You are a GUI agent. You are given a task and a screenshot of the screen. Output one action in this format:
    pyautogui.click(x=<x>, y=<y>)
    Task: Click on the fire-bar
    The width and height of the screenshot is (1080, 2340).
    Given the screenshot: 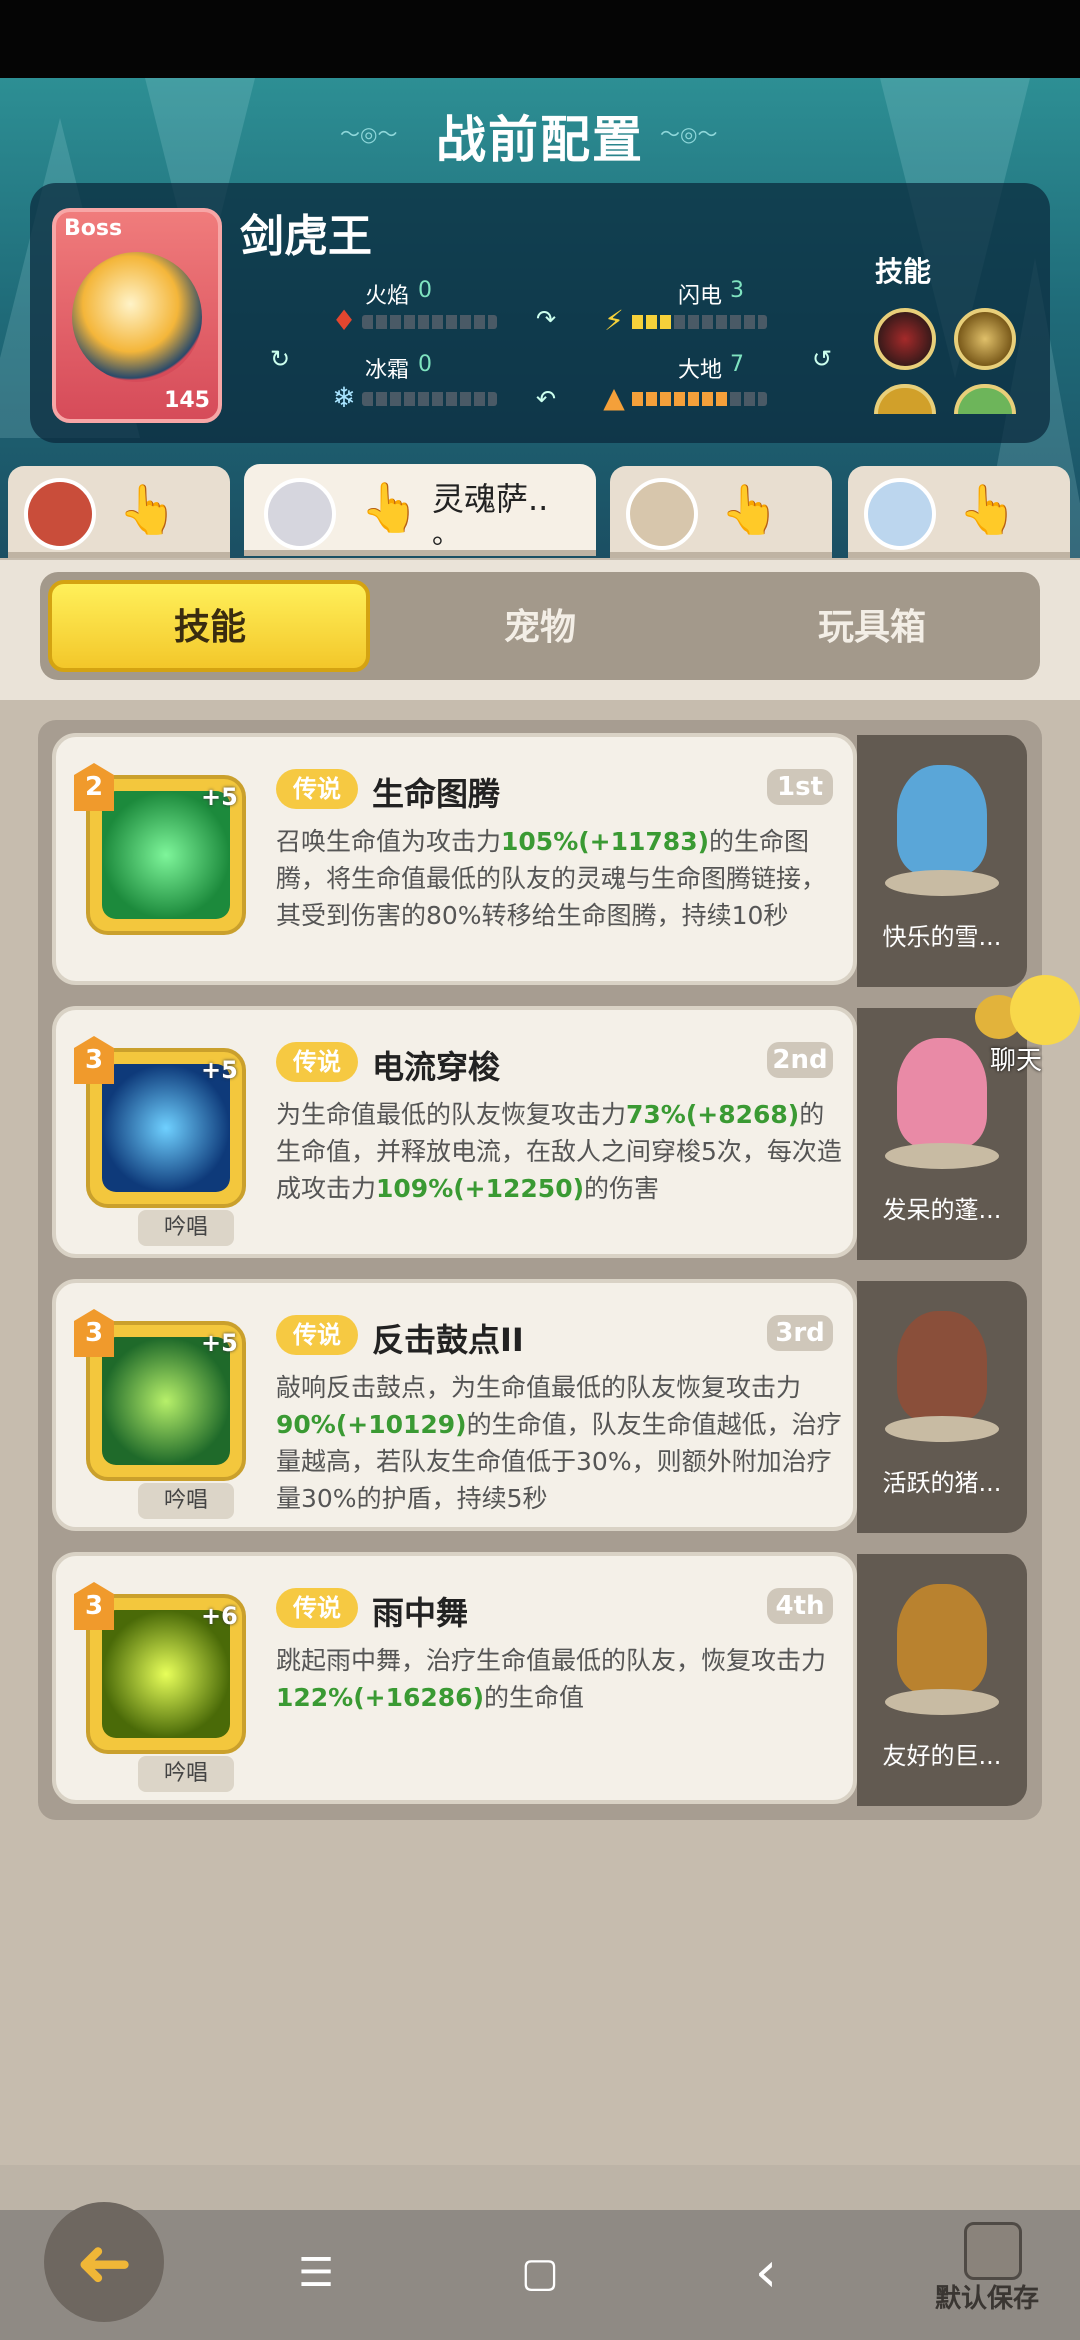 What is the action you would take?
    pyautogui.click(x=429, y=322)
    